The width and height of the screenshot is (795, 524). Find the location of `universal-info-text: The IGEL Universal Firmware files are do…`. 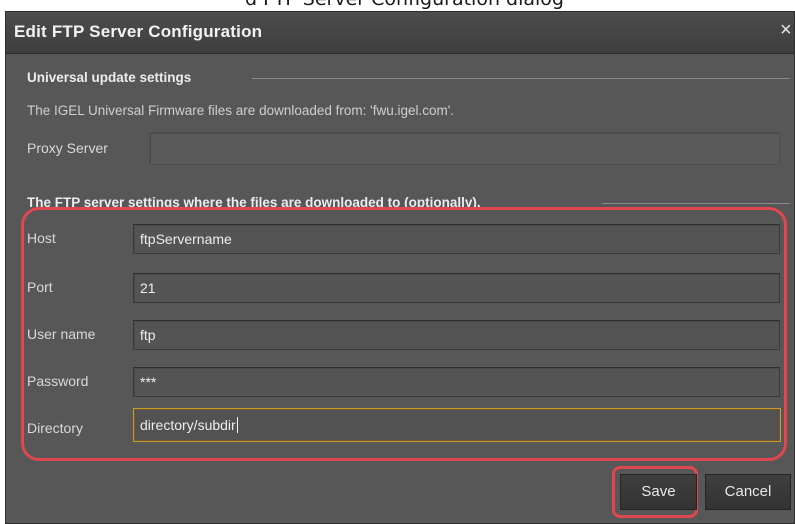

universal-info-text: The IGEL Universal Firmware files are do… is located at coordinates (241, 110).